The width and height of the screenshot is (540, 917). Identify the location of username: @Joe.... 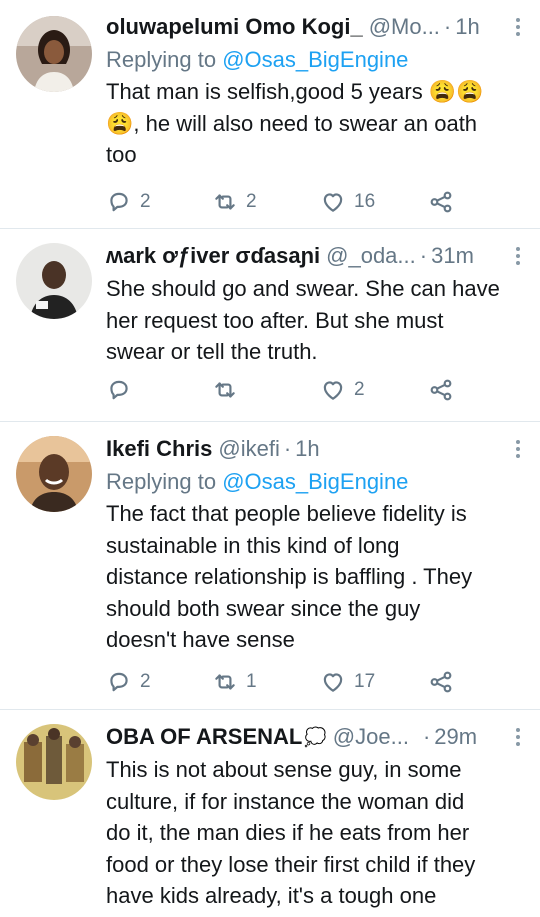
(371, 737).